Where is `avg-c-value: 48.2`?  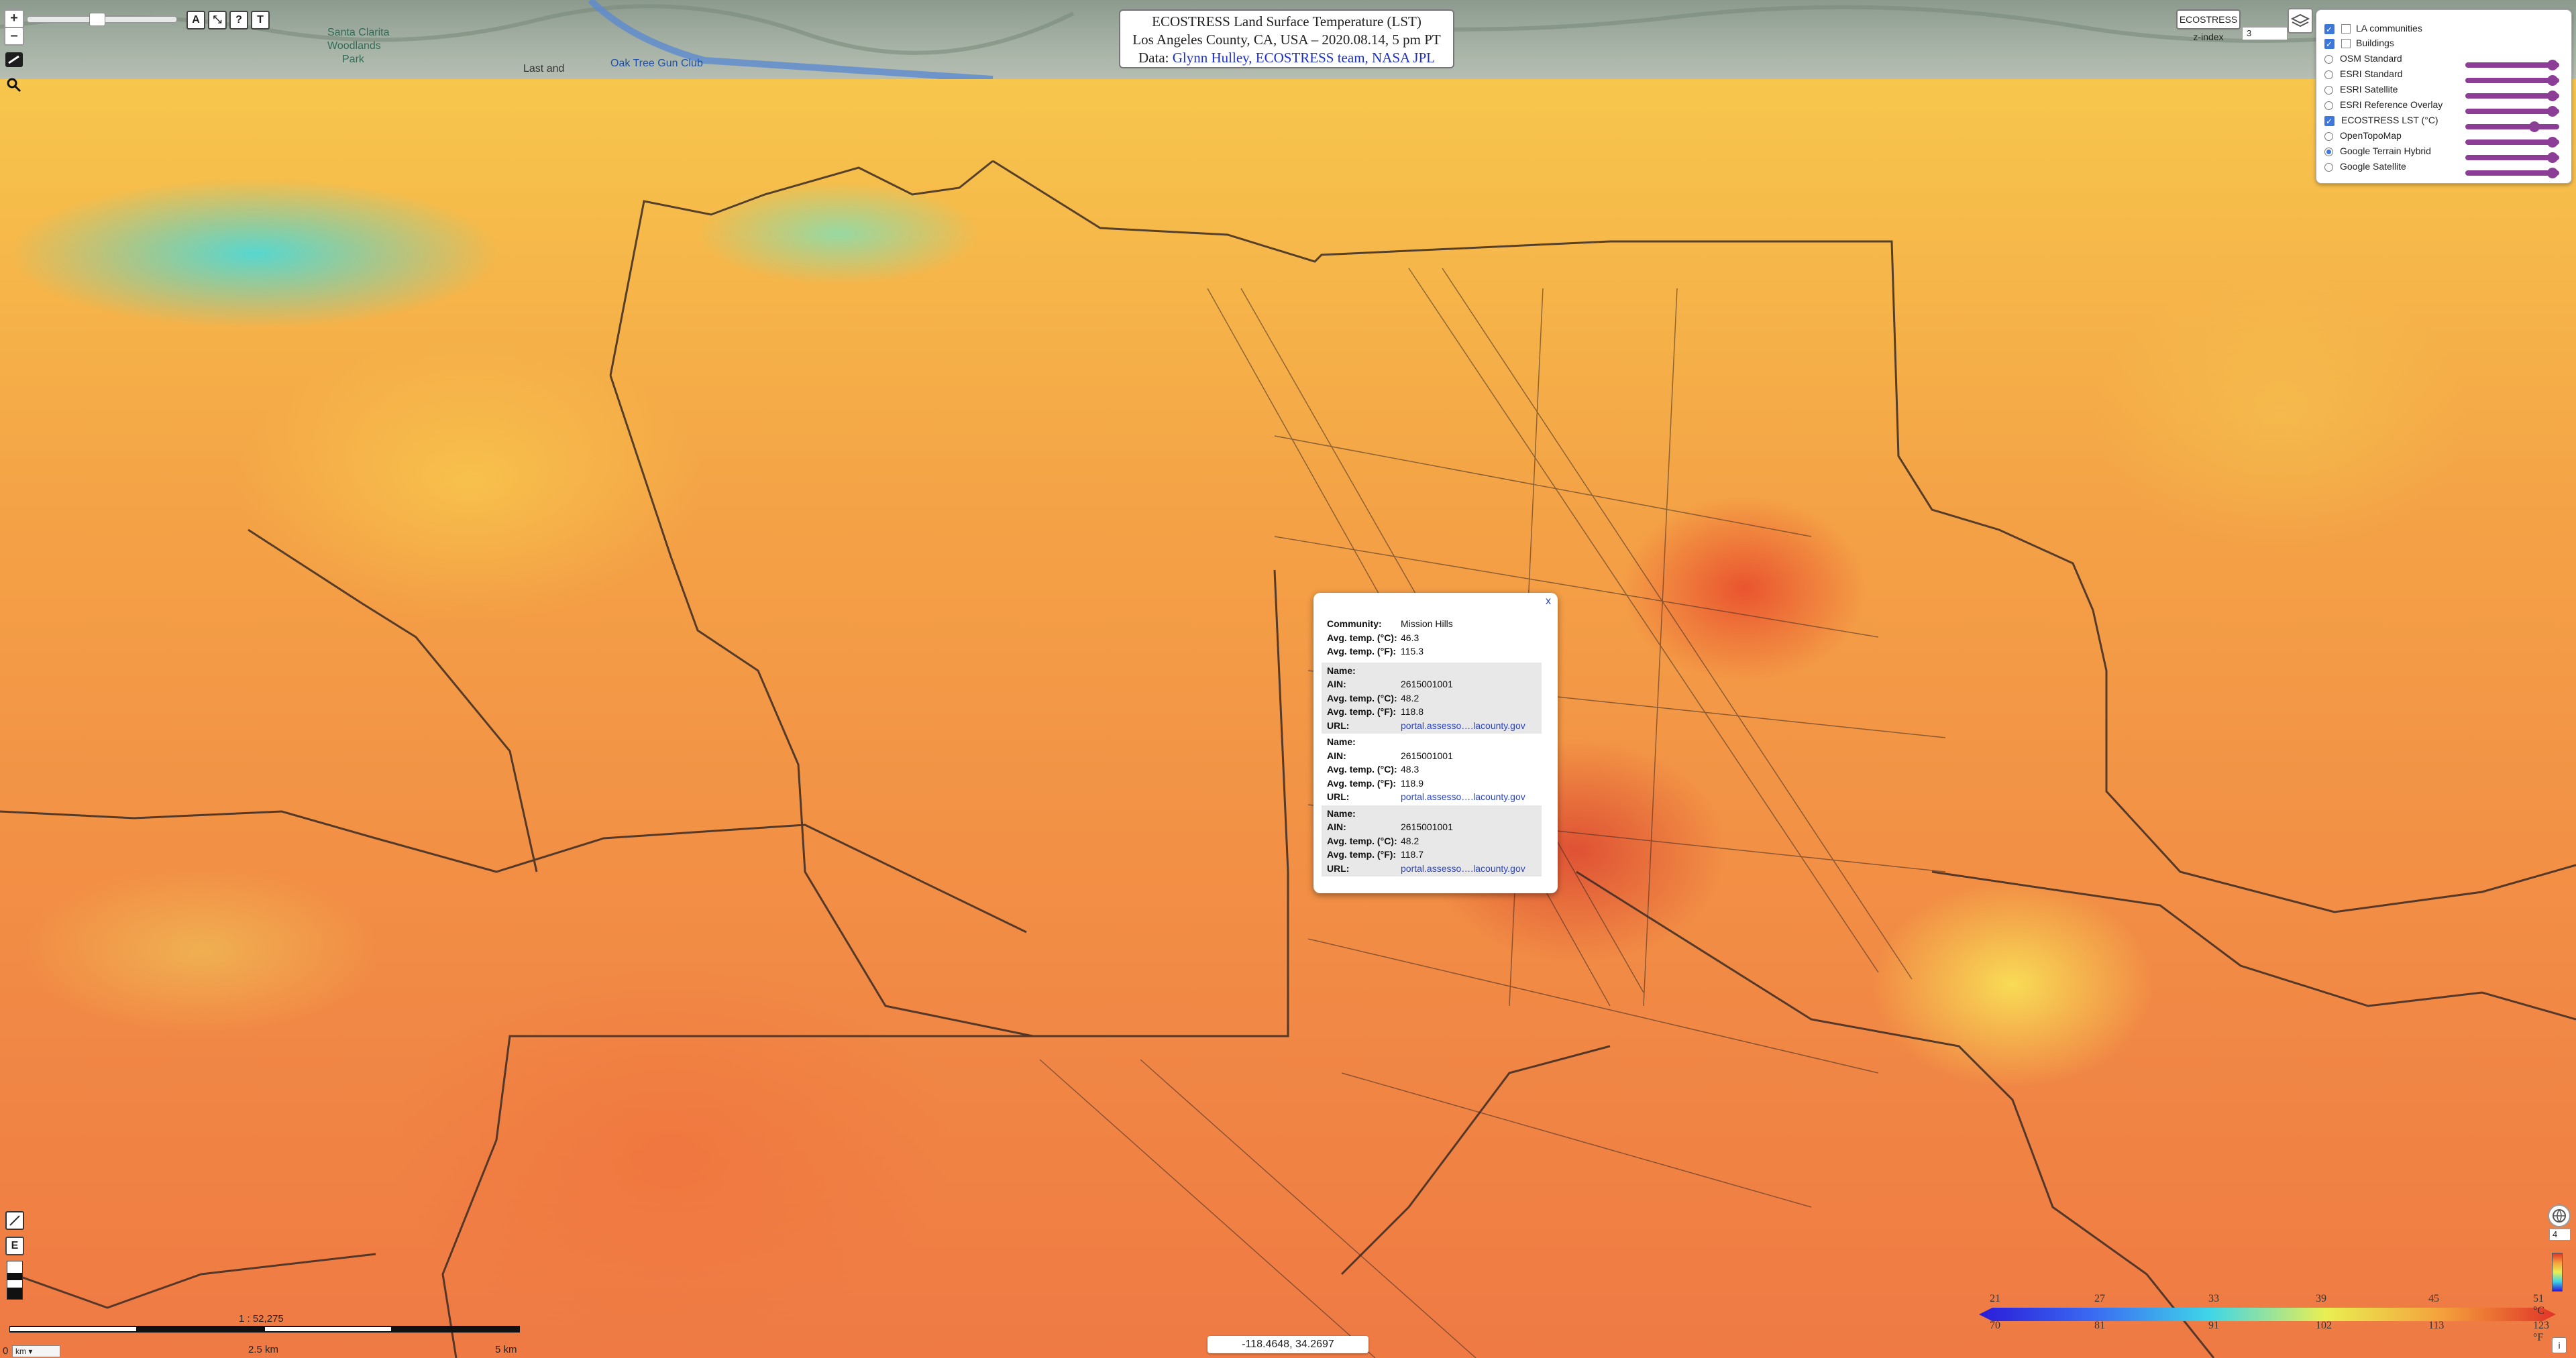 avg-c-value: 48.2 is located at coordinates (1410, 697).